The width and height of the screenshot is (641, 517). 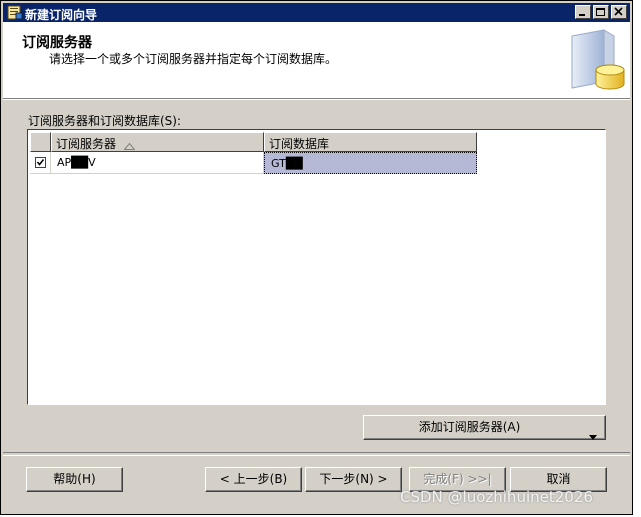 I want to click on add-subscriber-button: 添加订阅服务器(A), so click(x=484, y=427).